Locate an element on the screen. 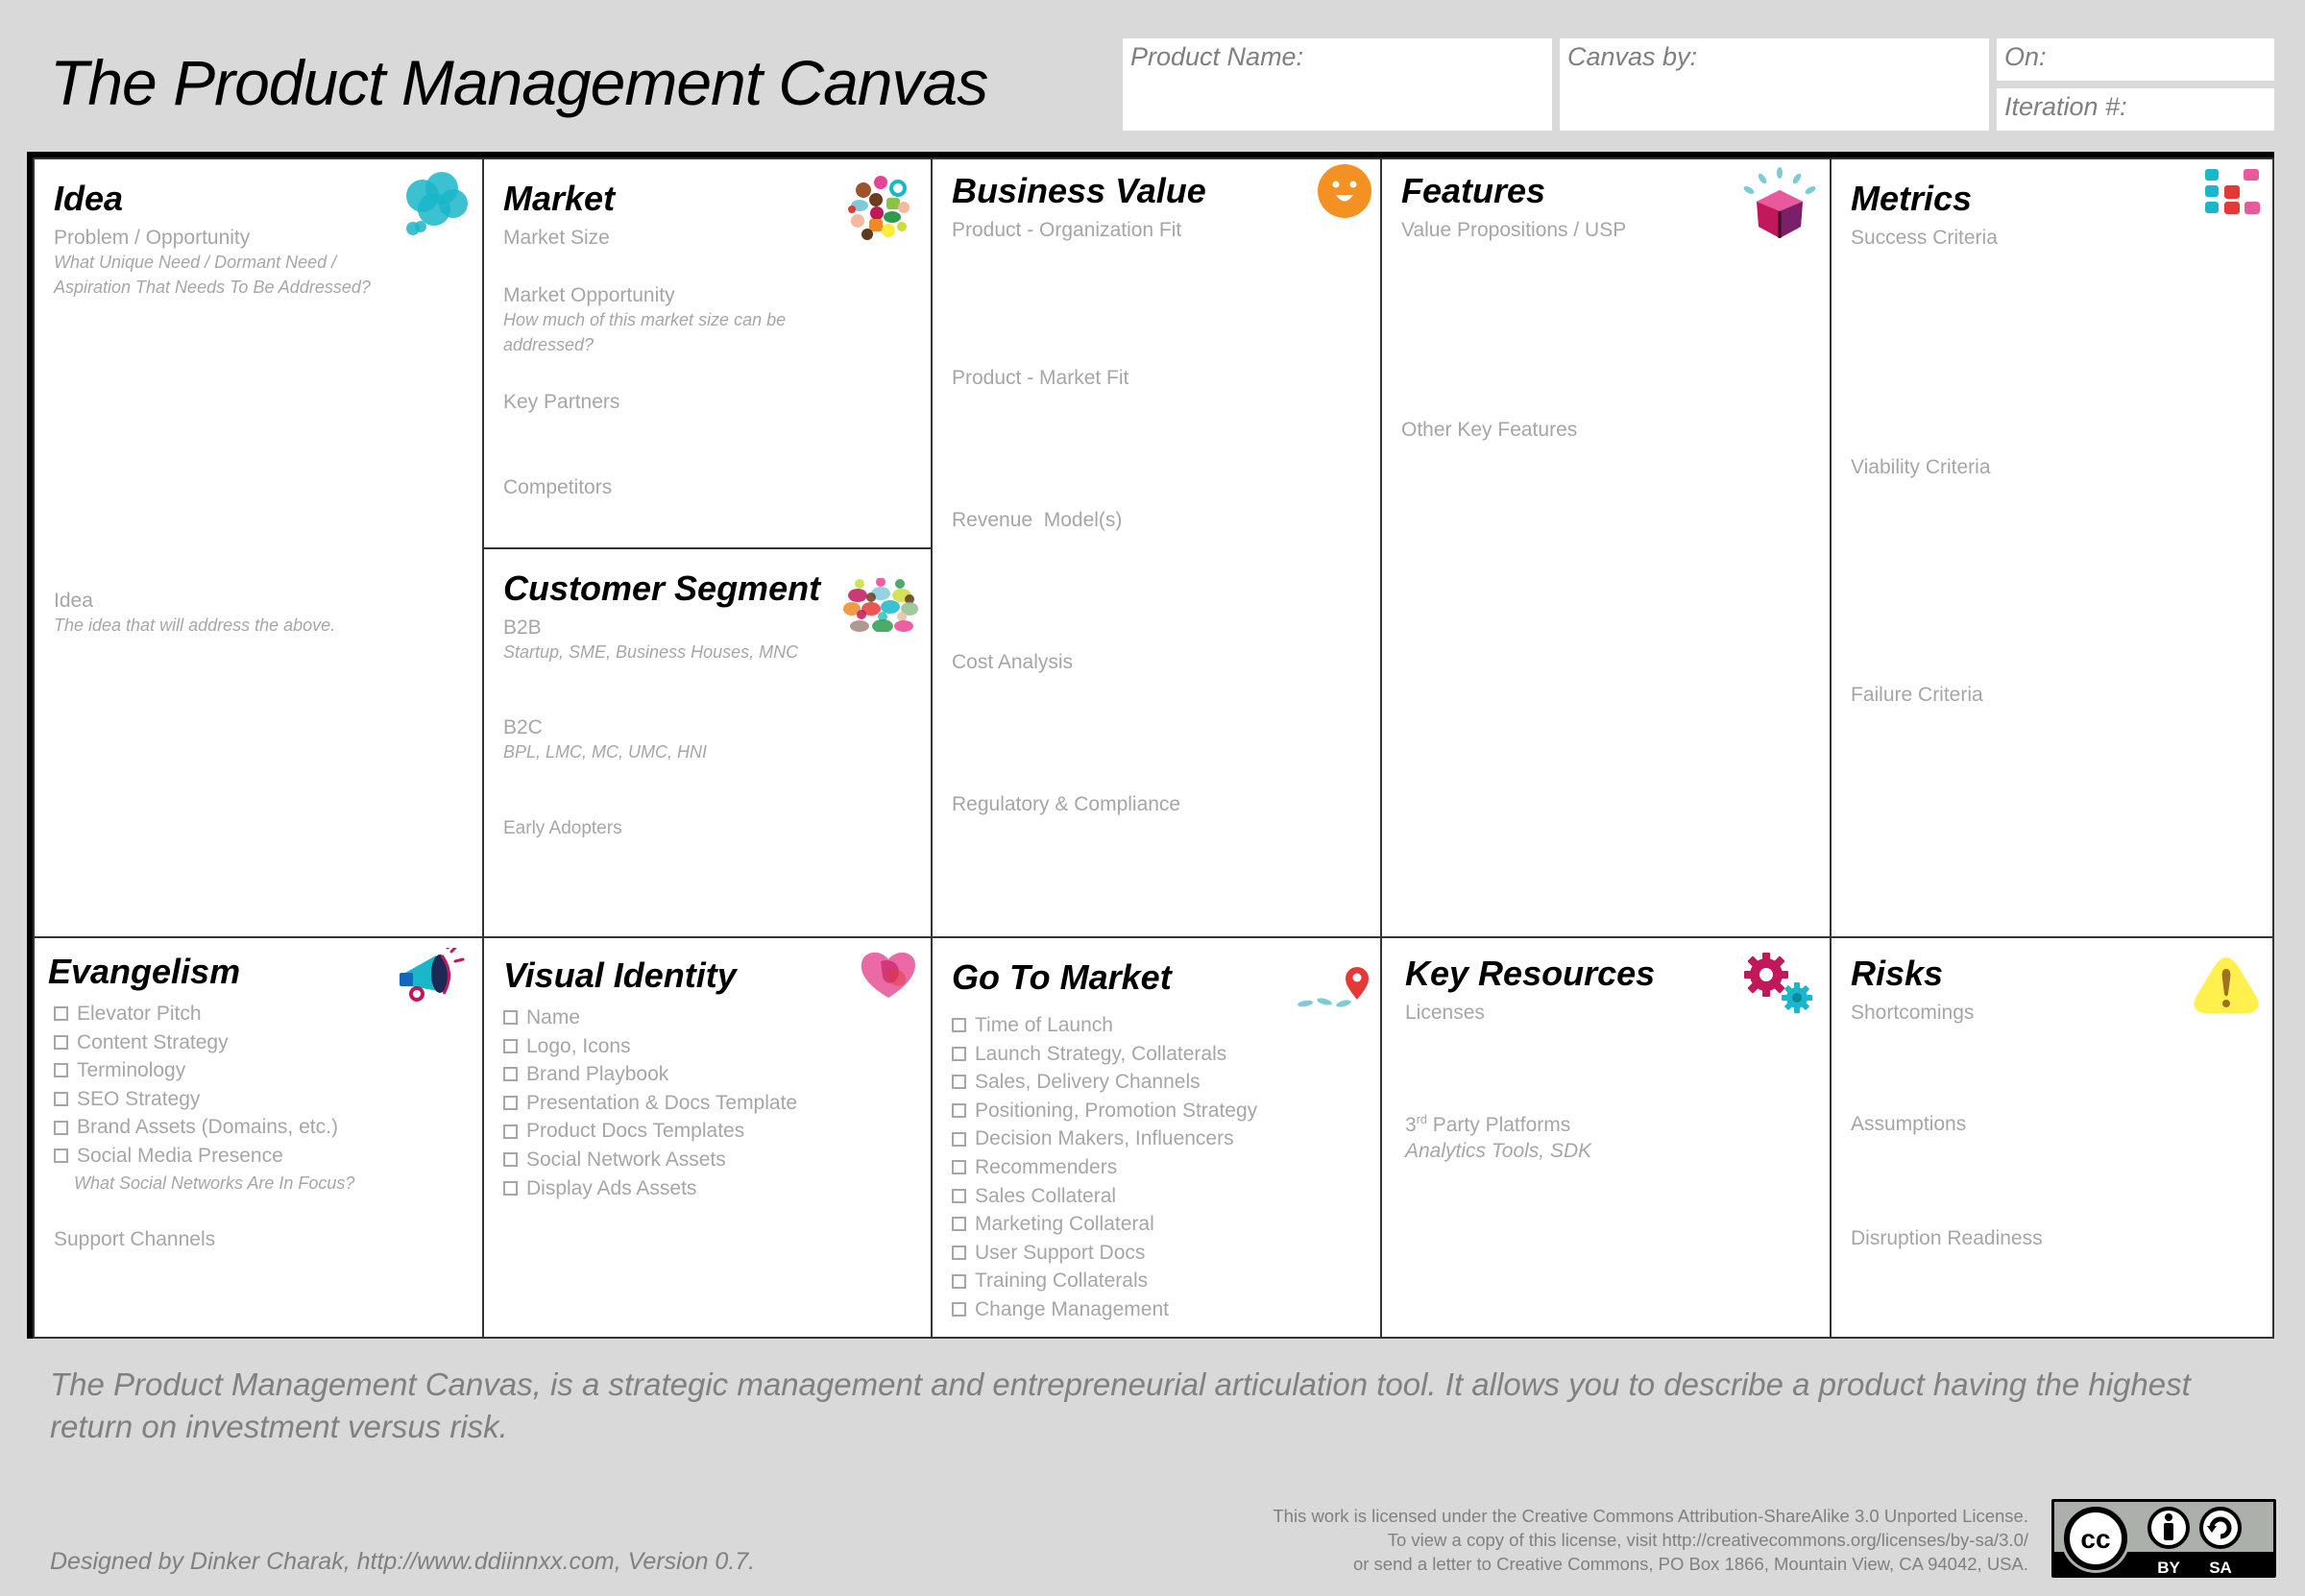 The image size is (2305, 1596). checklist-item: Display Ads Assets is located at coordinates (717, 1188).